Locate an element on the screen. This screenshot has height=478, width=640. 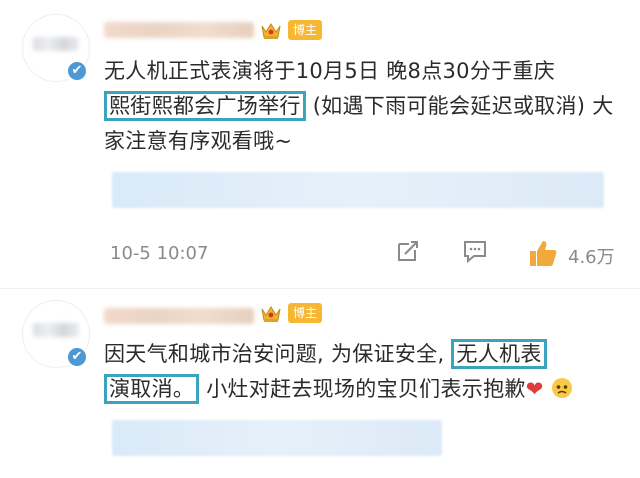
repost-icon is located at coordinates (408, 251).